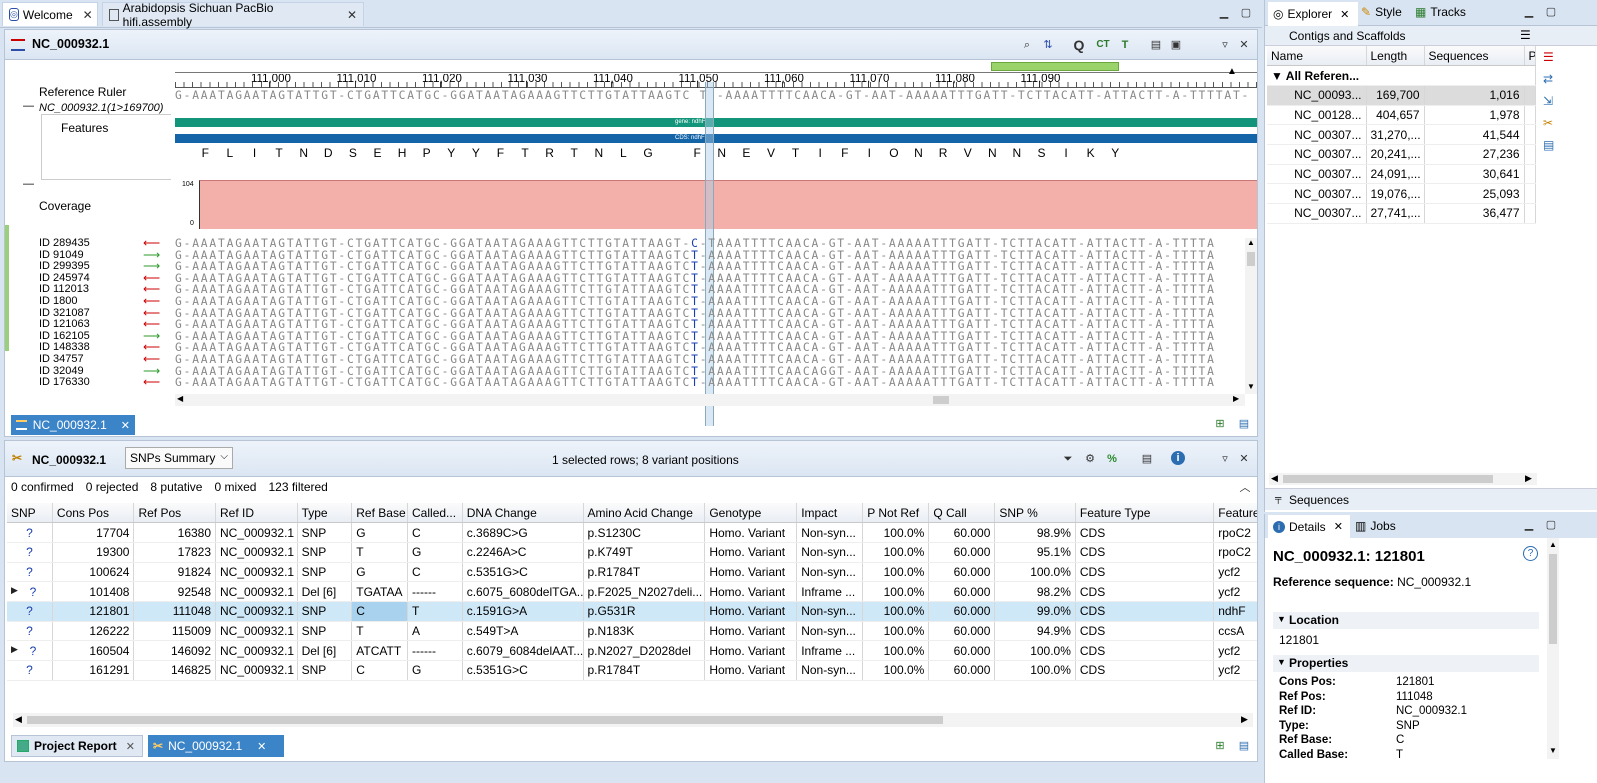 This screenshot has width=1597, height=783. What do you see at coordinates (1125, 45) in the screenshot?
I see `text-icon: T` at bounding box center [1125, 45].